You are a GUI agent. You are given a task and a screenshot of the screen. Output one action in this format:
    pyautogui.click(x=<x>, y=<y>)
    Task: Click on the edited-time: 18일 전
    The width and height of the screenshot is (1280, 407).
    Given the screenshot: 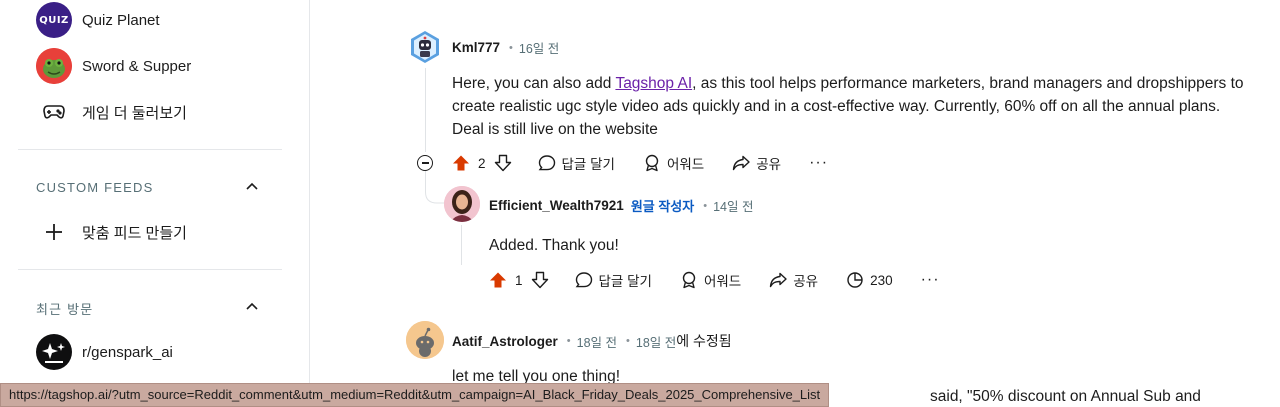 What is the action you would take?
    pyautogui.click(x=656, y=342)
    